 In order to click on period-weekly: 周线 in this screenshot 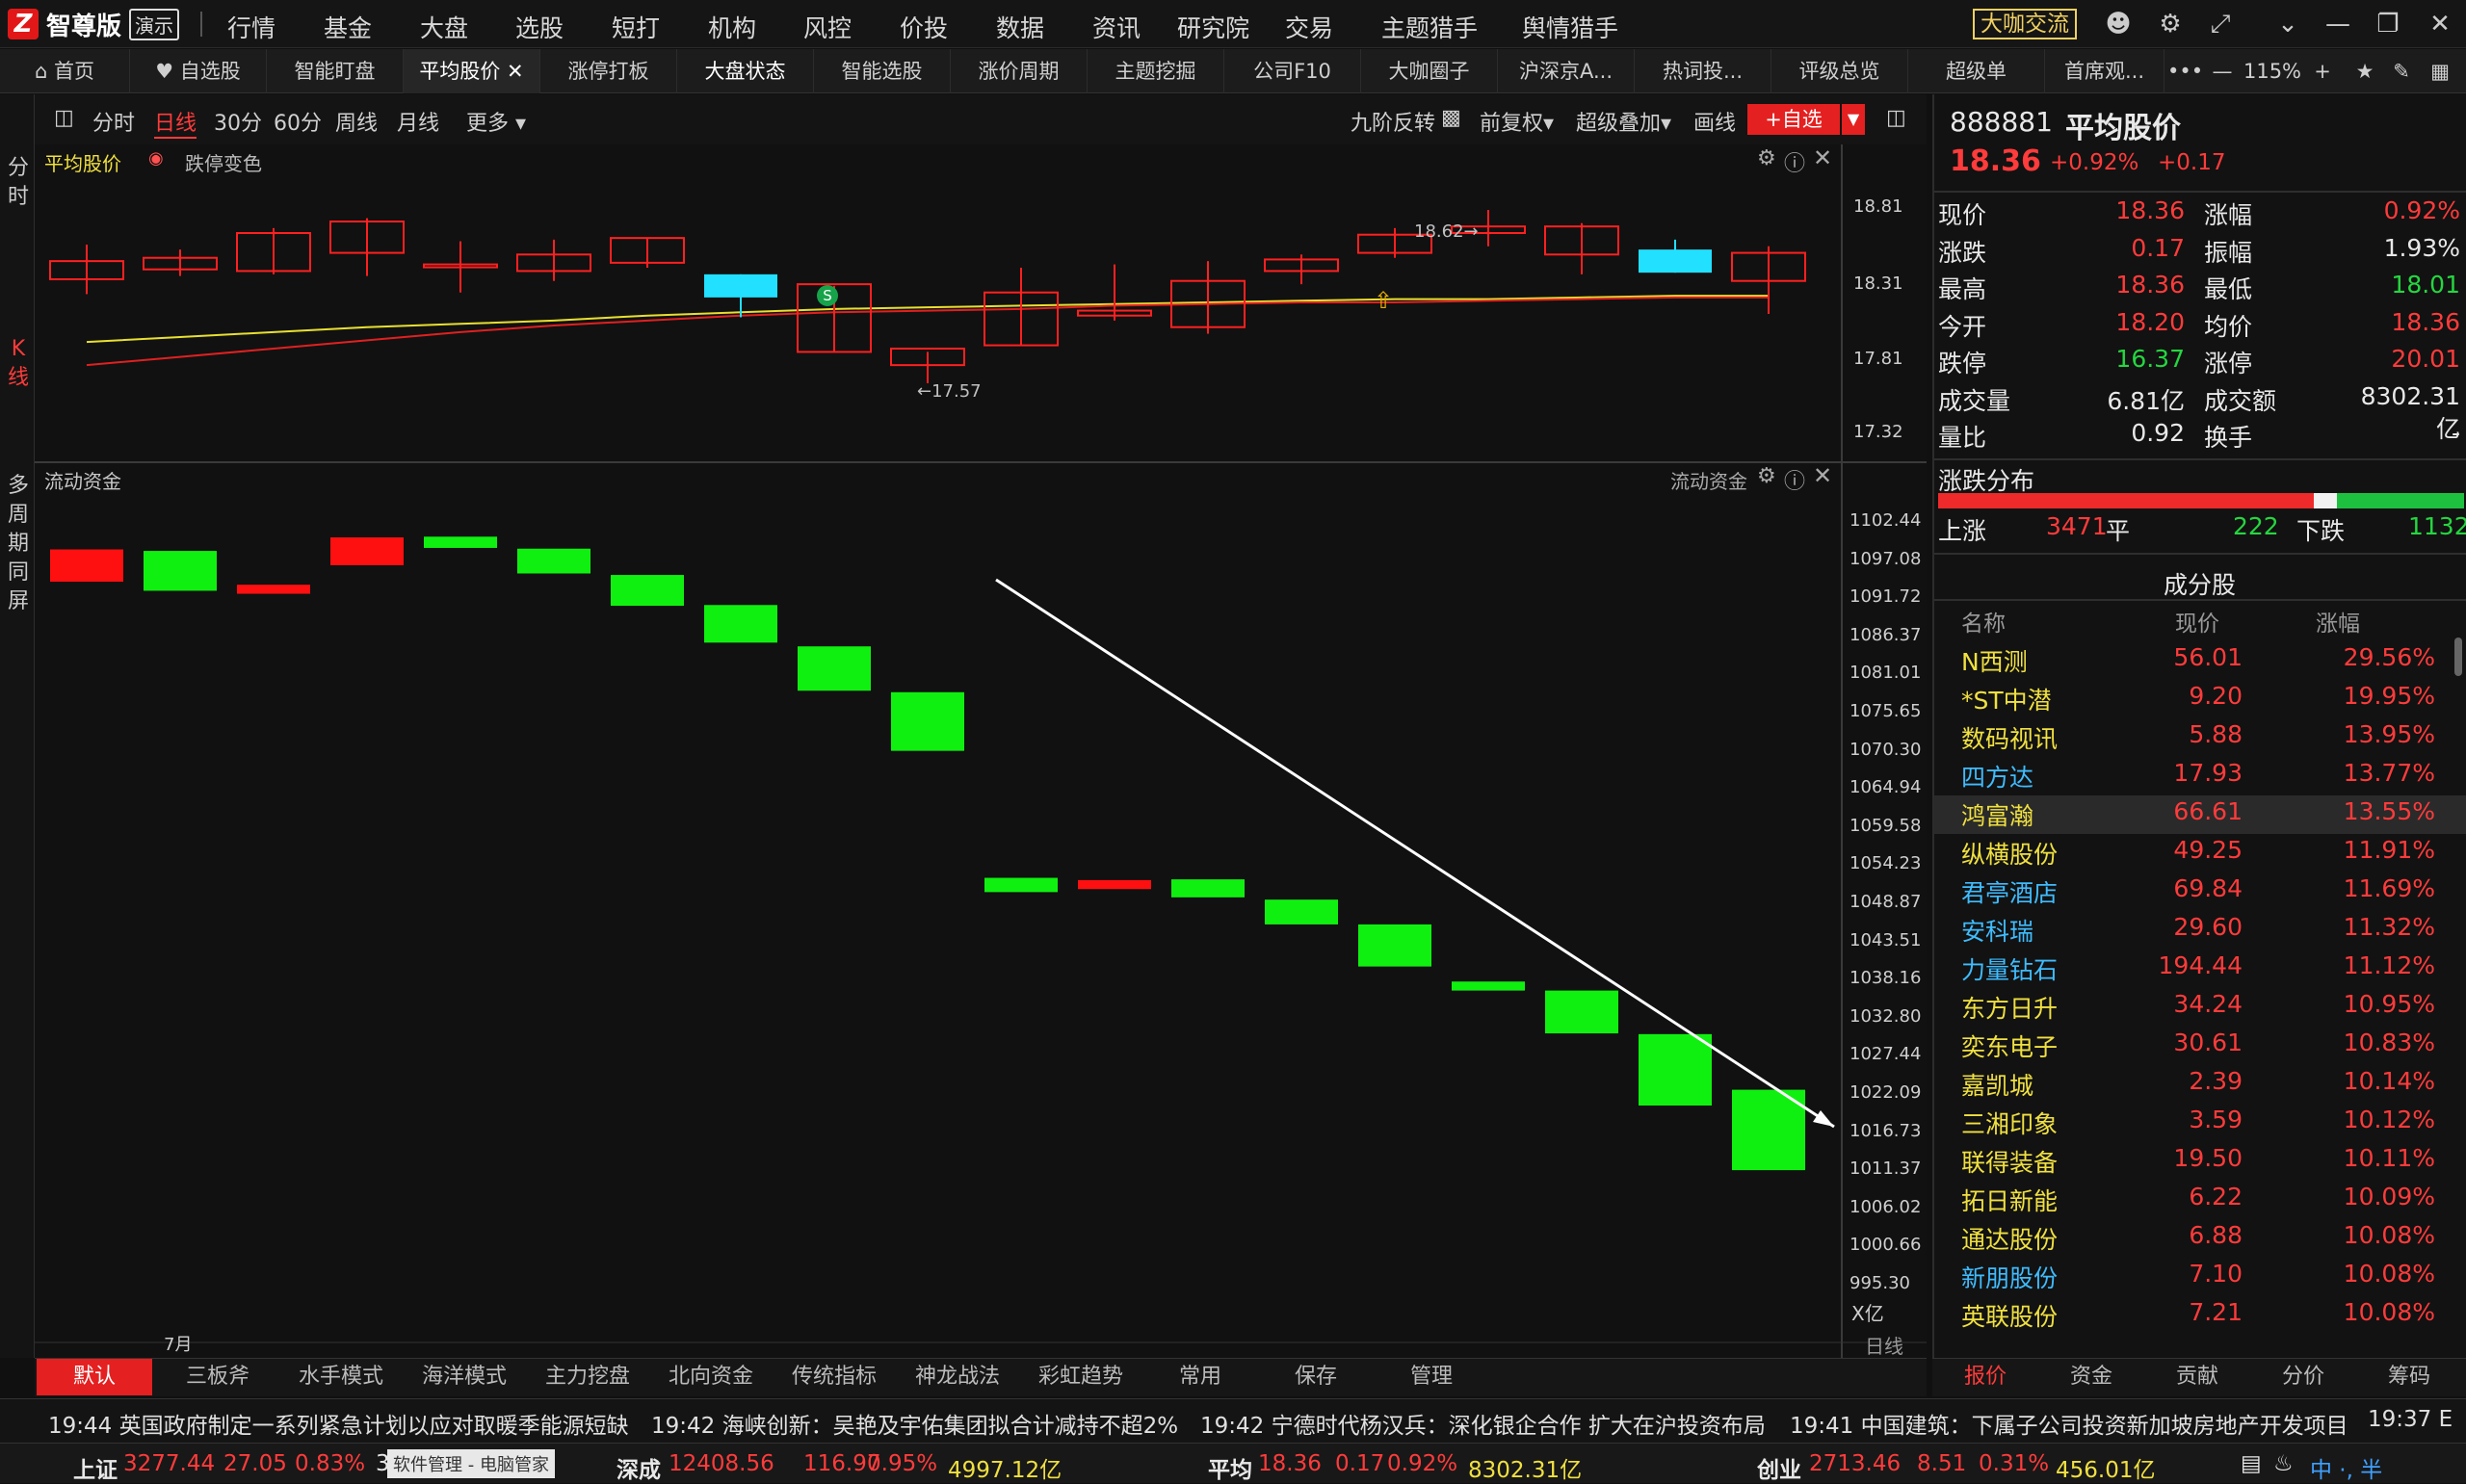, I will do `click(356, 121)`.